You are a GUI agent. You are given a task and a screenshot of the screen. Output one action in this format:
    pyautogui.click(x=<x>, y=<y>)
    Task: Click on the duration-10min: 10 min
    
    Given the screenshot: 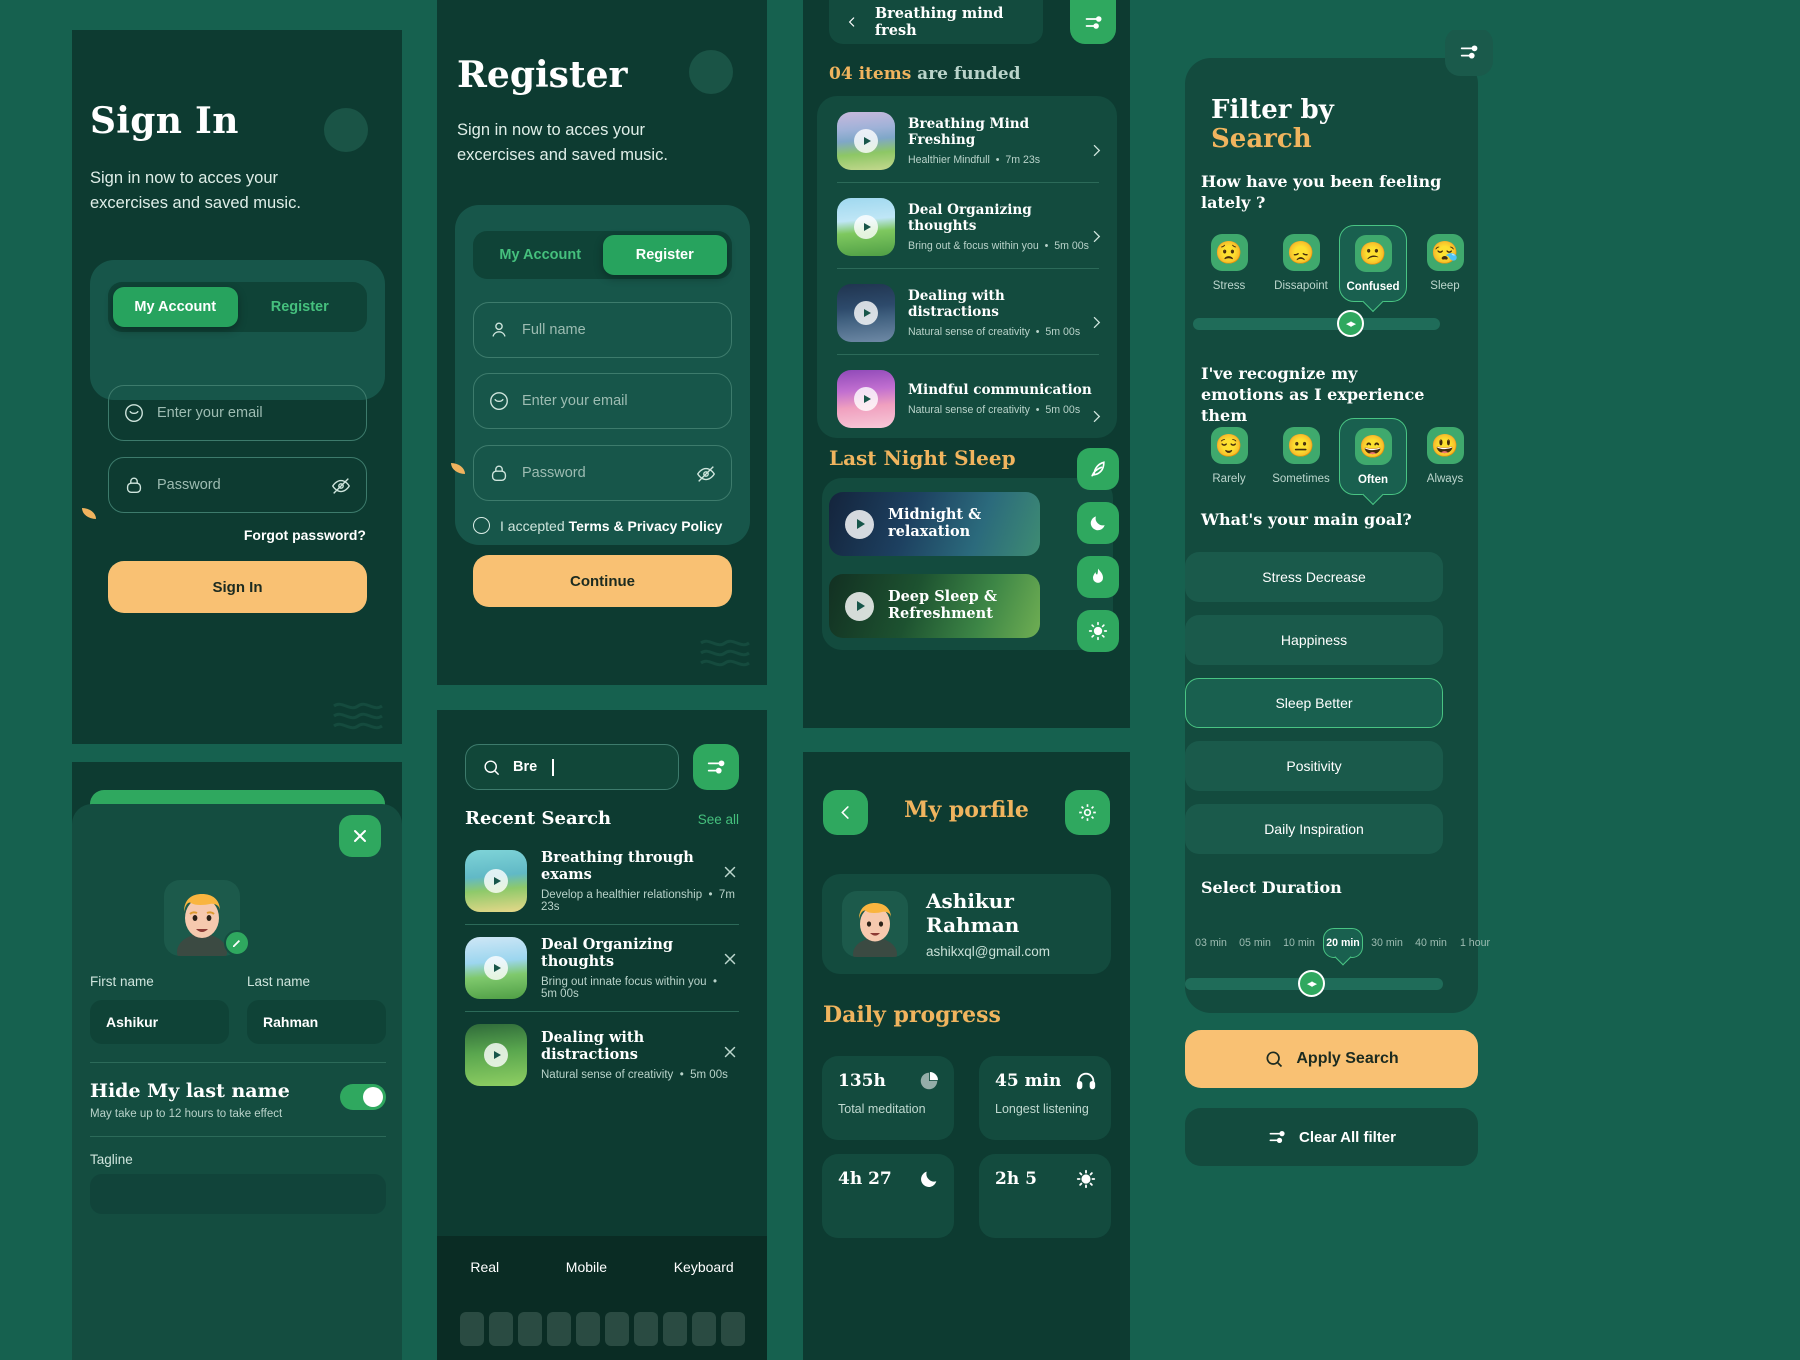 What is the action you would take?
    pyautogui.click(x=1299, y=943)
    